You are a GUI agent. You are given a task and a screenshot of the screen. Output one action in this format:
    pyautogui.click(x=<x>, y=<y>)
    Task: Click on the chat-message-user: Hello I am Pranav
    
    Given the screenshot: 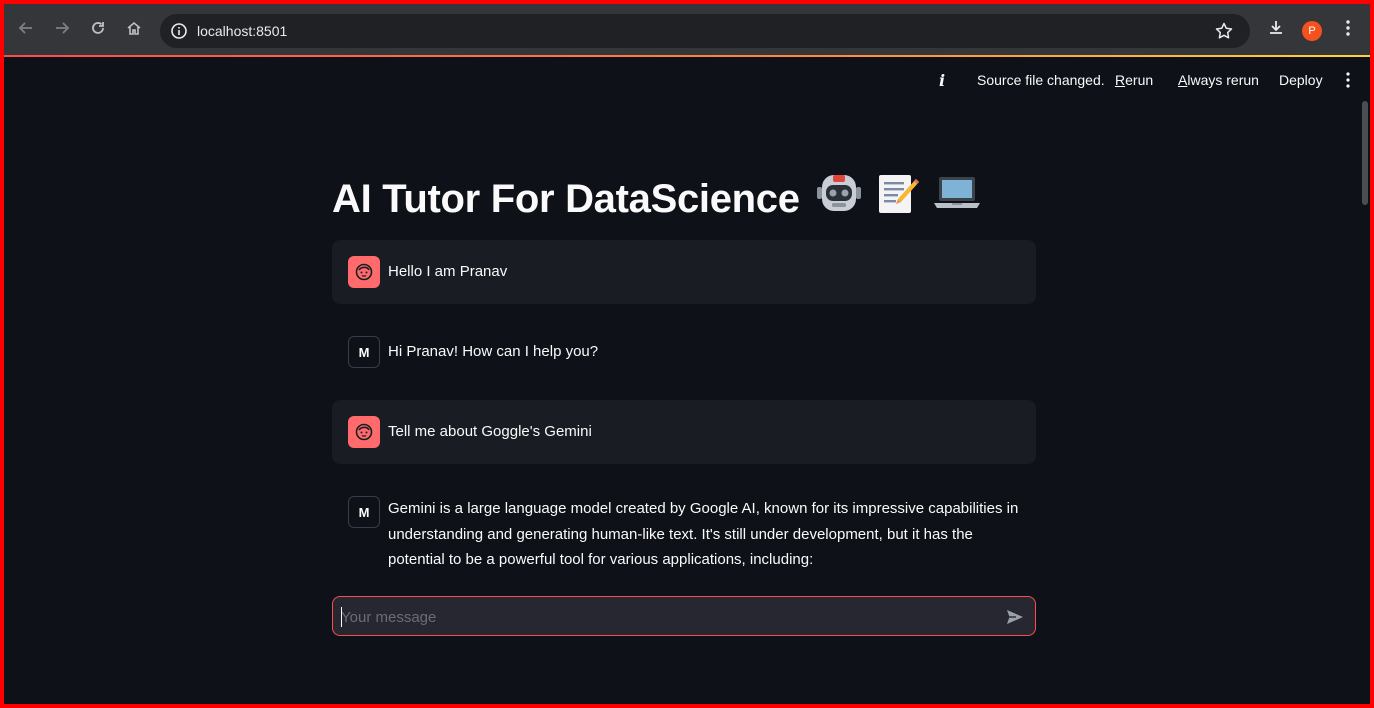 What is the action you would take?
    pyautogui.click(x=684, y=272)
    